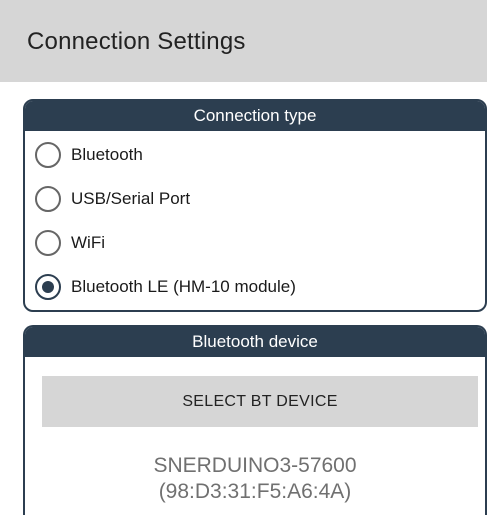 The height and width of the screenshot is (515, 487). Describe the element at coordinates (183, 286) in the screenshot. I see `radio-label-bluetooth-le: Bluetooth LE (HM-10 module)` at that location.